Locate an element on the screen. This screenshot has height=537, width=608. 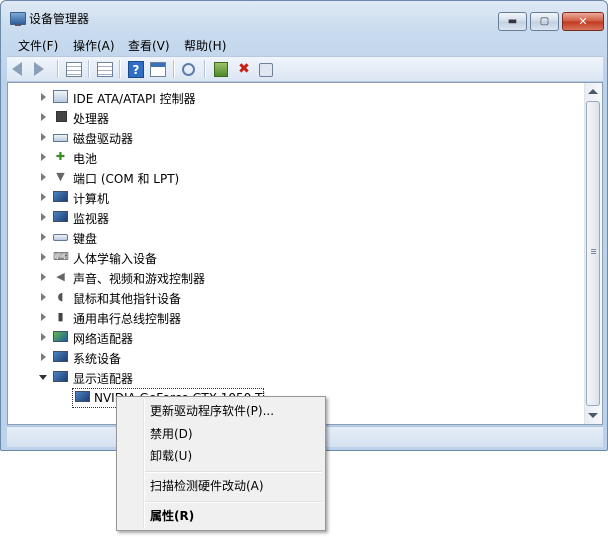
tree-item-label: 显示适配器 is located at coordinates (103, 379).